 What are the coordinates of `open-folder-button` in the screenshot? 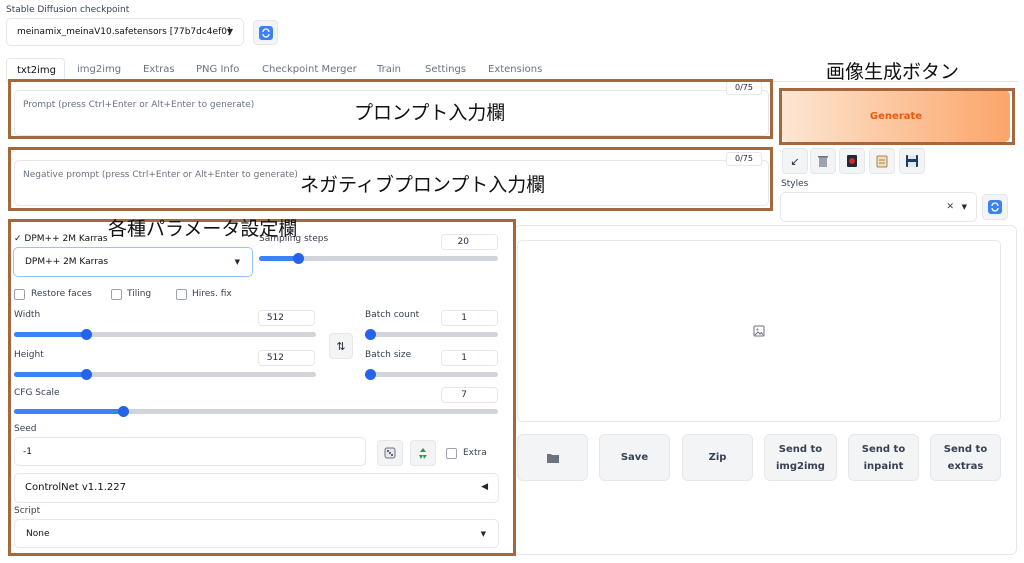 It's located at (552, 457).